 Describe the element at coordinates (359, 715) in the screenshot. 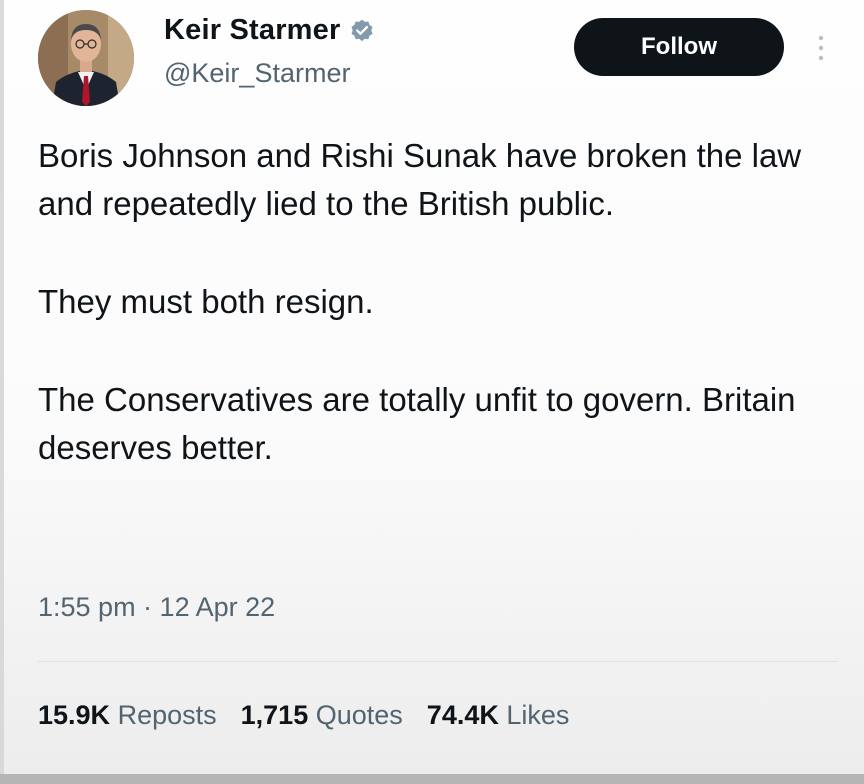

I see `quotes-label: Quotes` at that location.